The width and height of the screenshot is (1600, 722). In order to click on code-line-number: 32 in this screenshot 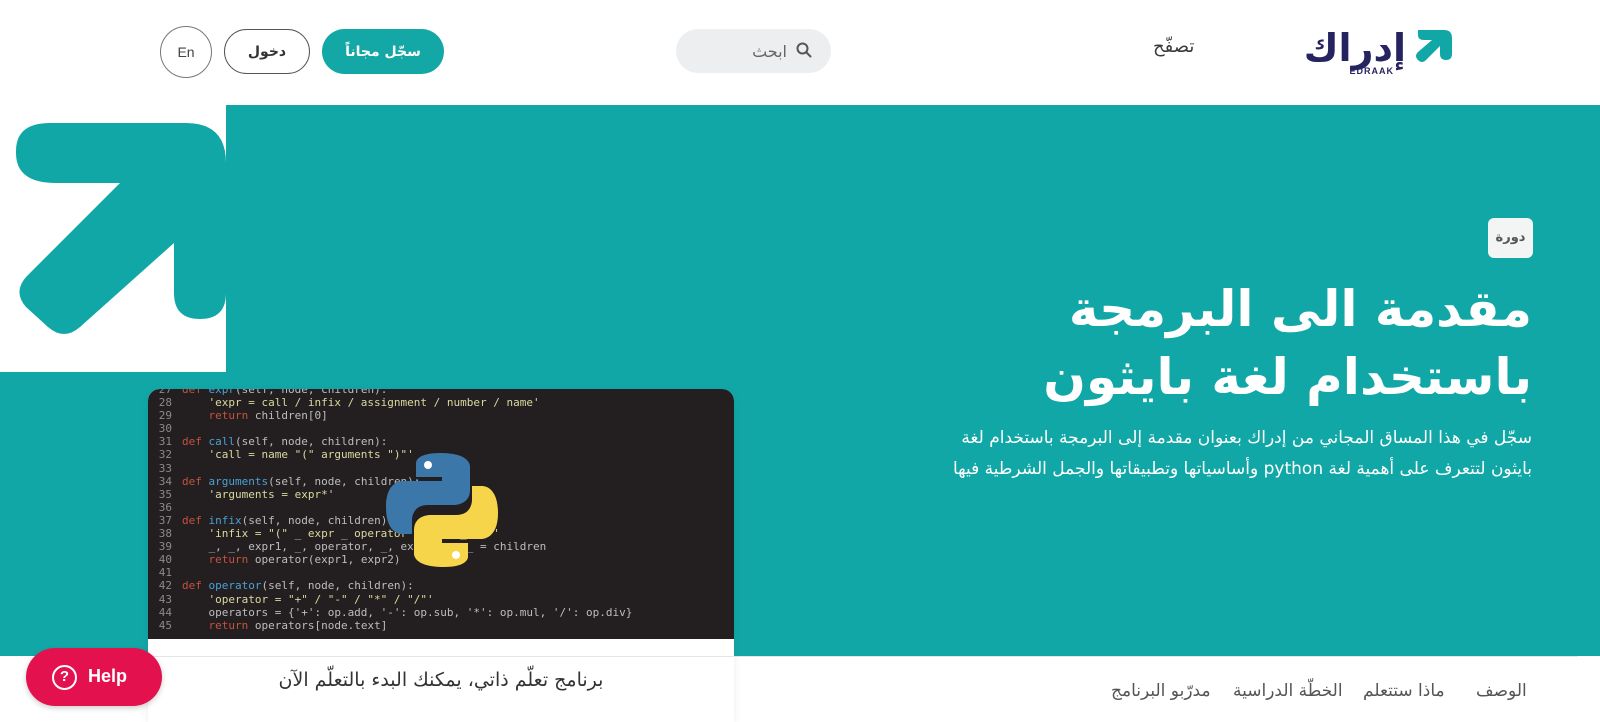, I will do `click(165, 455)`.